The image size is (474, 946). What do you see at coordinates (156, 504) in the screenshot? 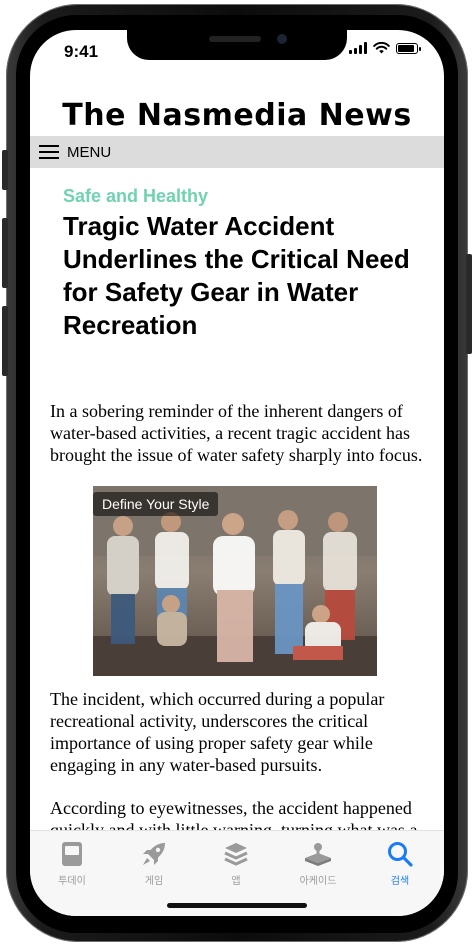
I see `advertisement-label: Define Your Style` at bounding box center [156, 504].